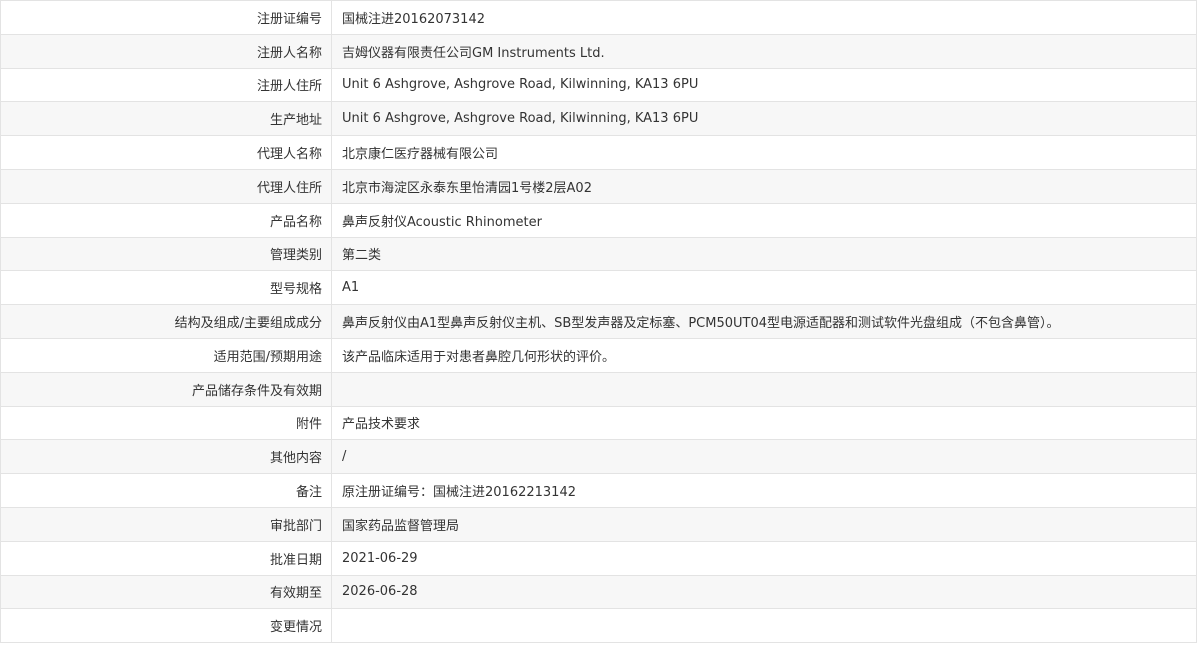  I want to click on row-label: 注册人名称, so click(166, 51).